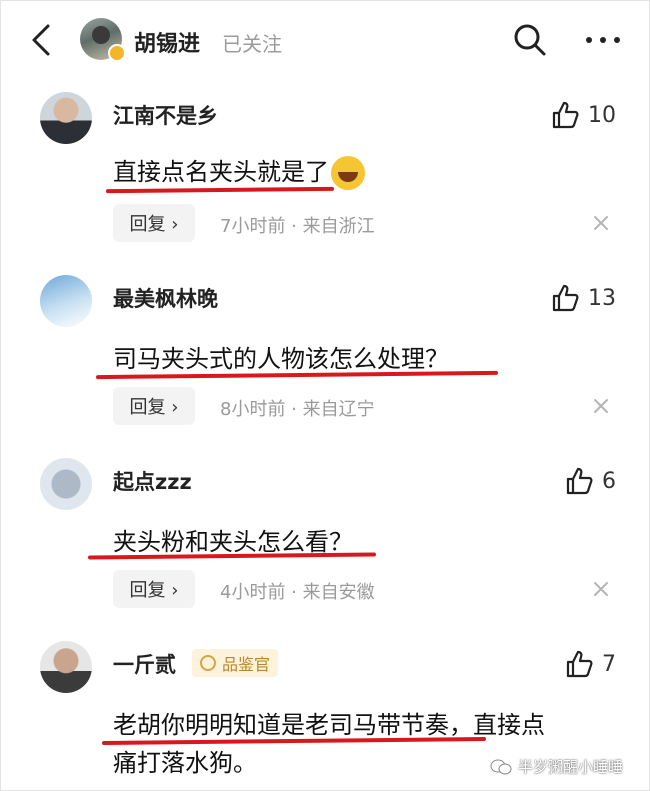 This screenshot has height=791, width=650. Describe the element at coordinates (501, 766) in the screenshot. I see `wechat-icon` at that location.